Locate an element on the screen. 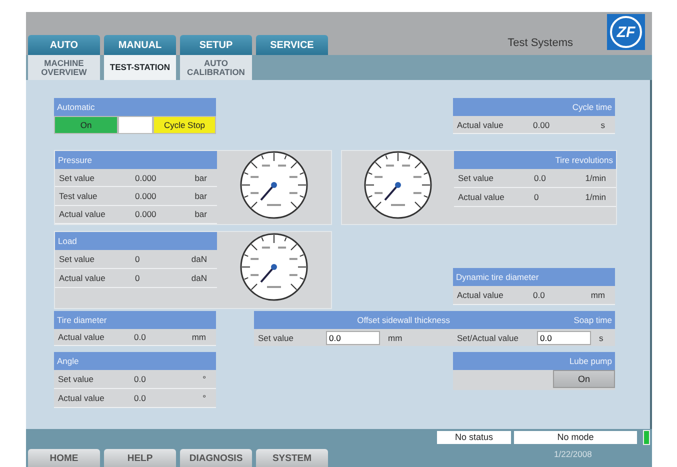 This screenshot has width=677, height=467. nav-button: DIAGNOSIS is located at coordinates (216, 458).